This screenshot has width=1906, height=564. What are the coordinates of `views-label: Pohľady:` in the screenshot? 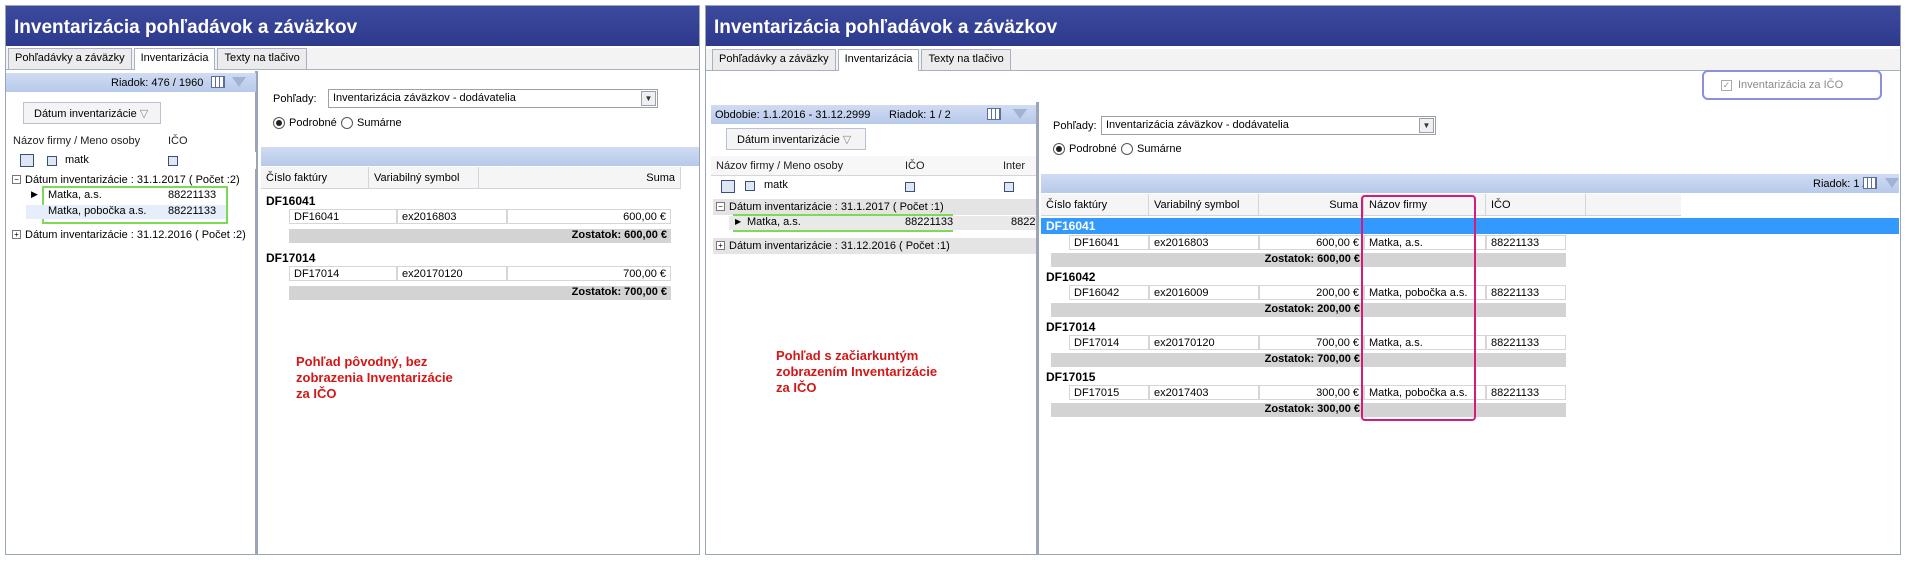 It's located at (1075, 126).